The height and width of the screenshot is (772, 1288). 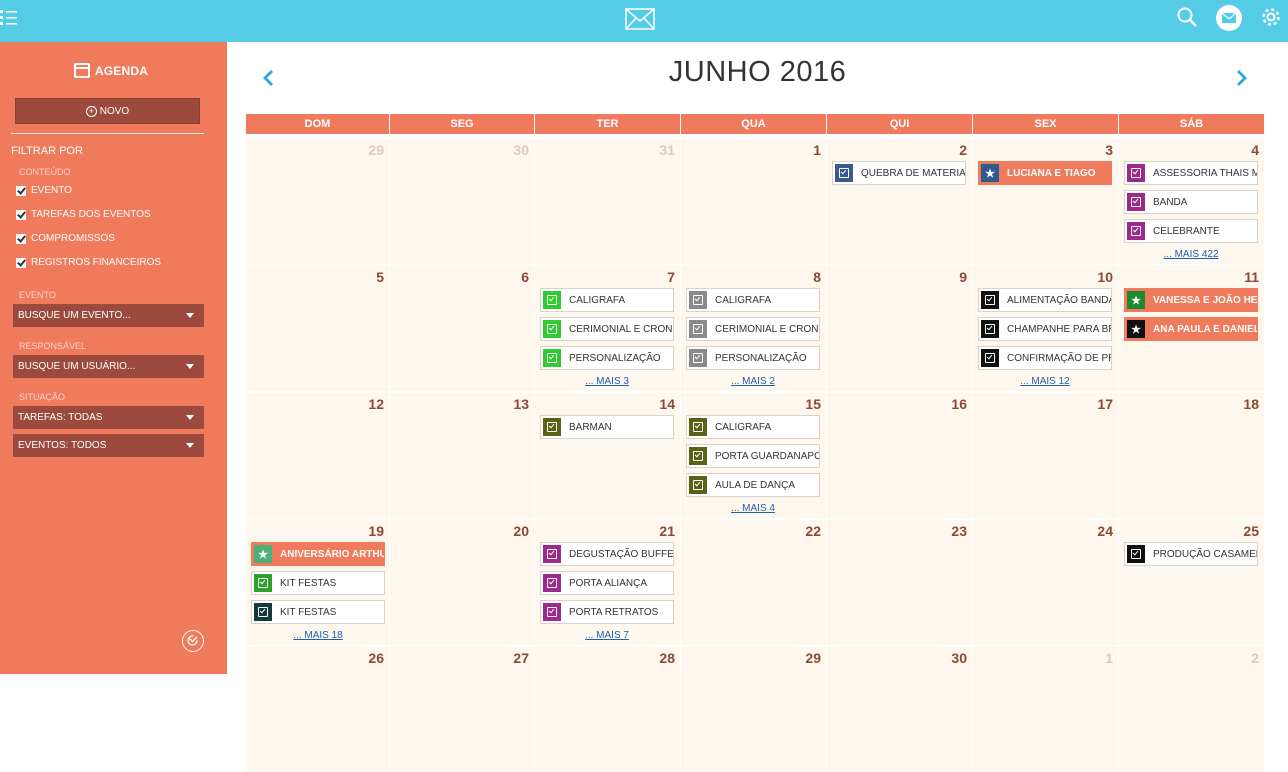 What do you see at coordinates (1045, 173) in the screenshot?
I see `event-item: ★ LUCIANA E TIAGO` at bounding box center [1045, 173].